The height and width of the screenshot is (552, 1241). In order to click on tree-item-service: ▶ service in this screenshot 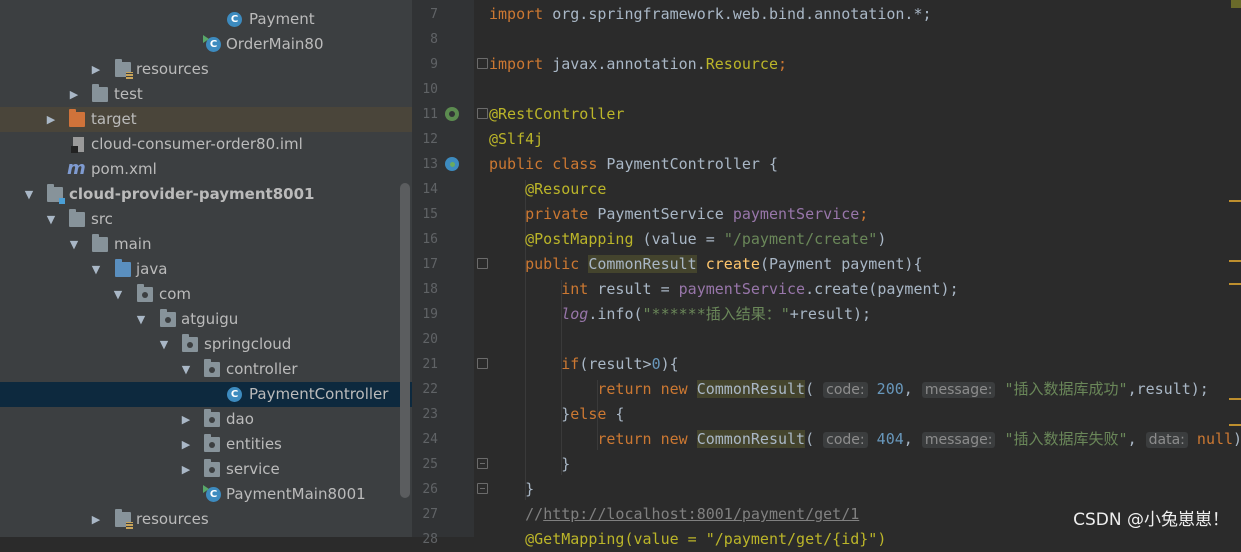, I will do `click(206, 469)`.